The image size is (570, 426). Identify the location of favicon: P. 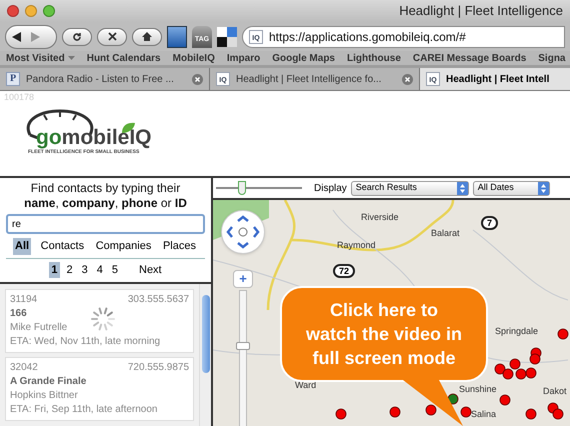
(13, 79).